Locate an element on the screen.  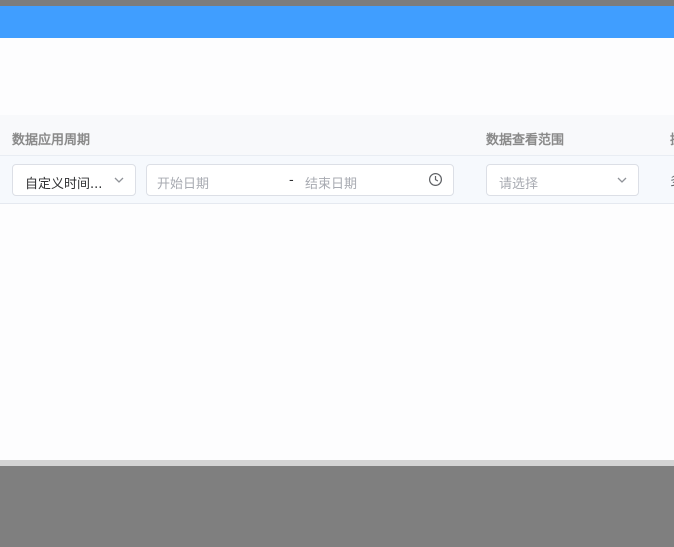
header-next: 操 is located at coordinates (672, 138).